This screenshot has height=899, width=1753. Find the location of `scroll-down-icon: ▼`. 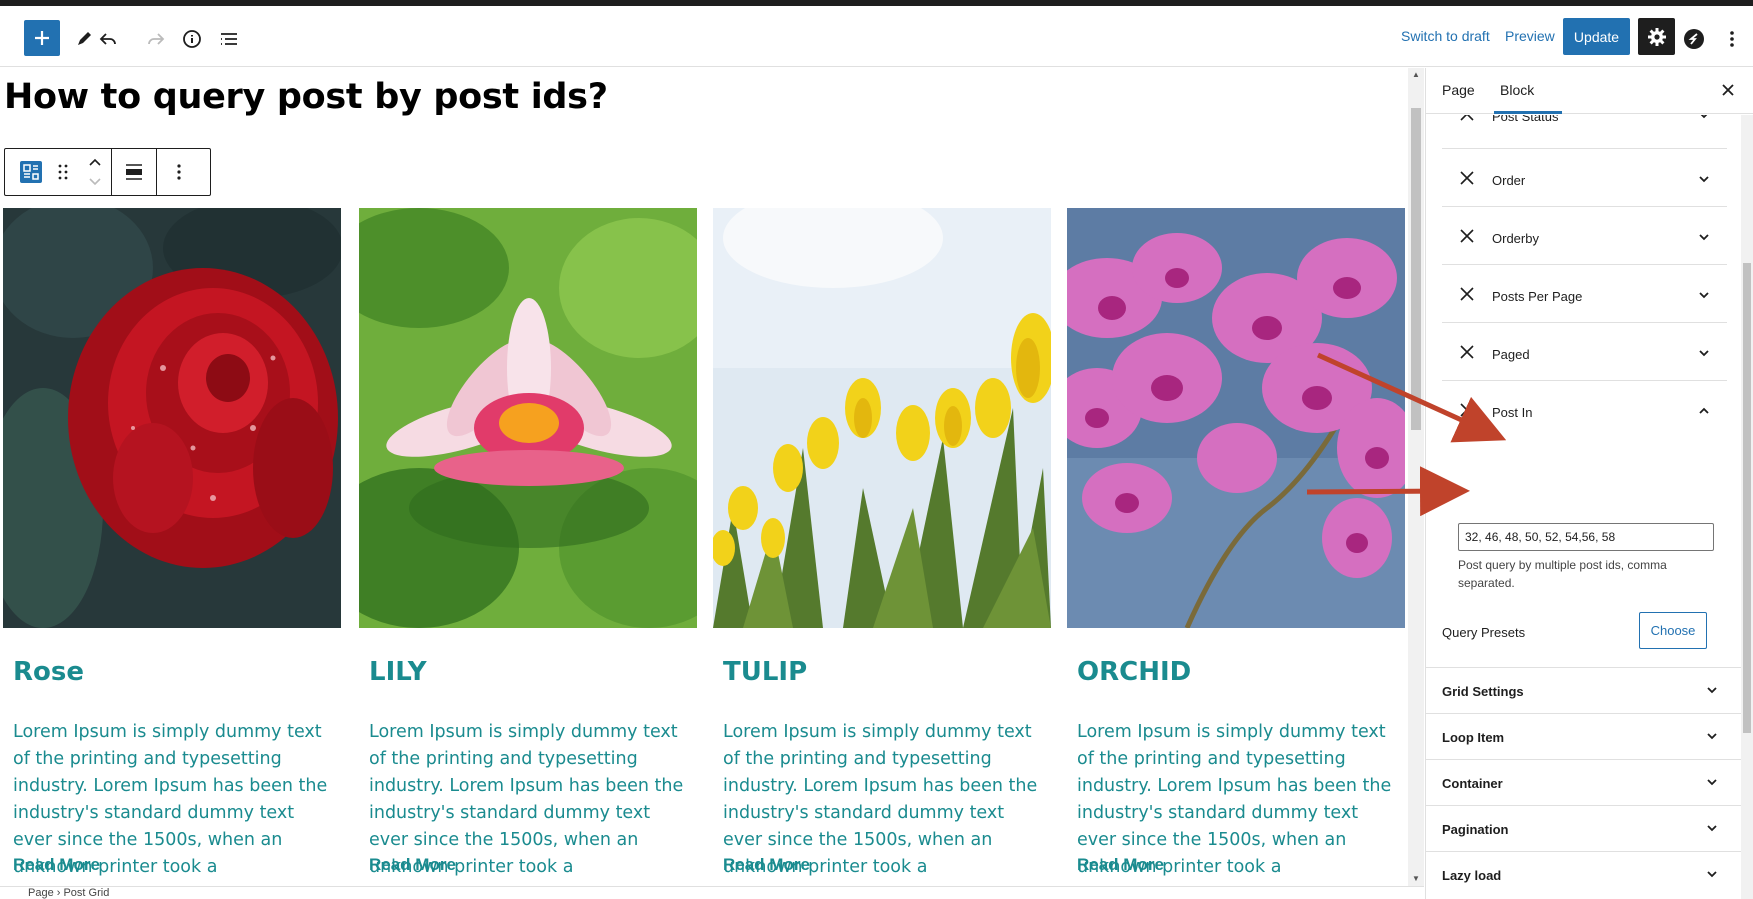

scroll-down-icon: ▼ is located at coordinates (1416, 878).